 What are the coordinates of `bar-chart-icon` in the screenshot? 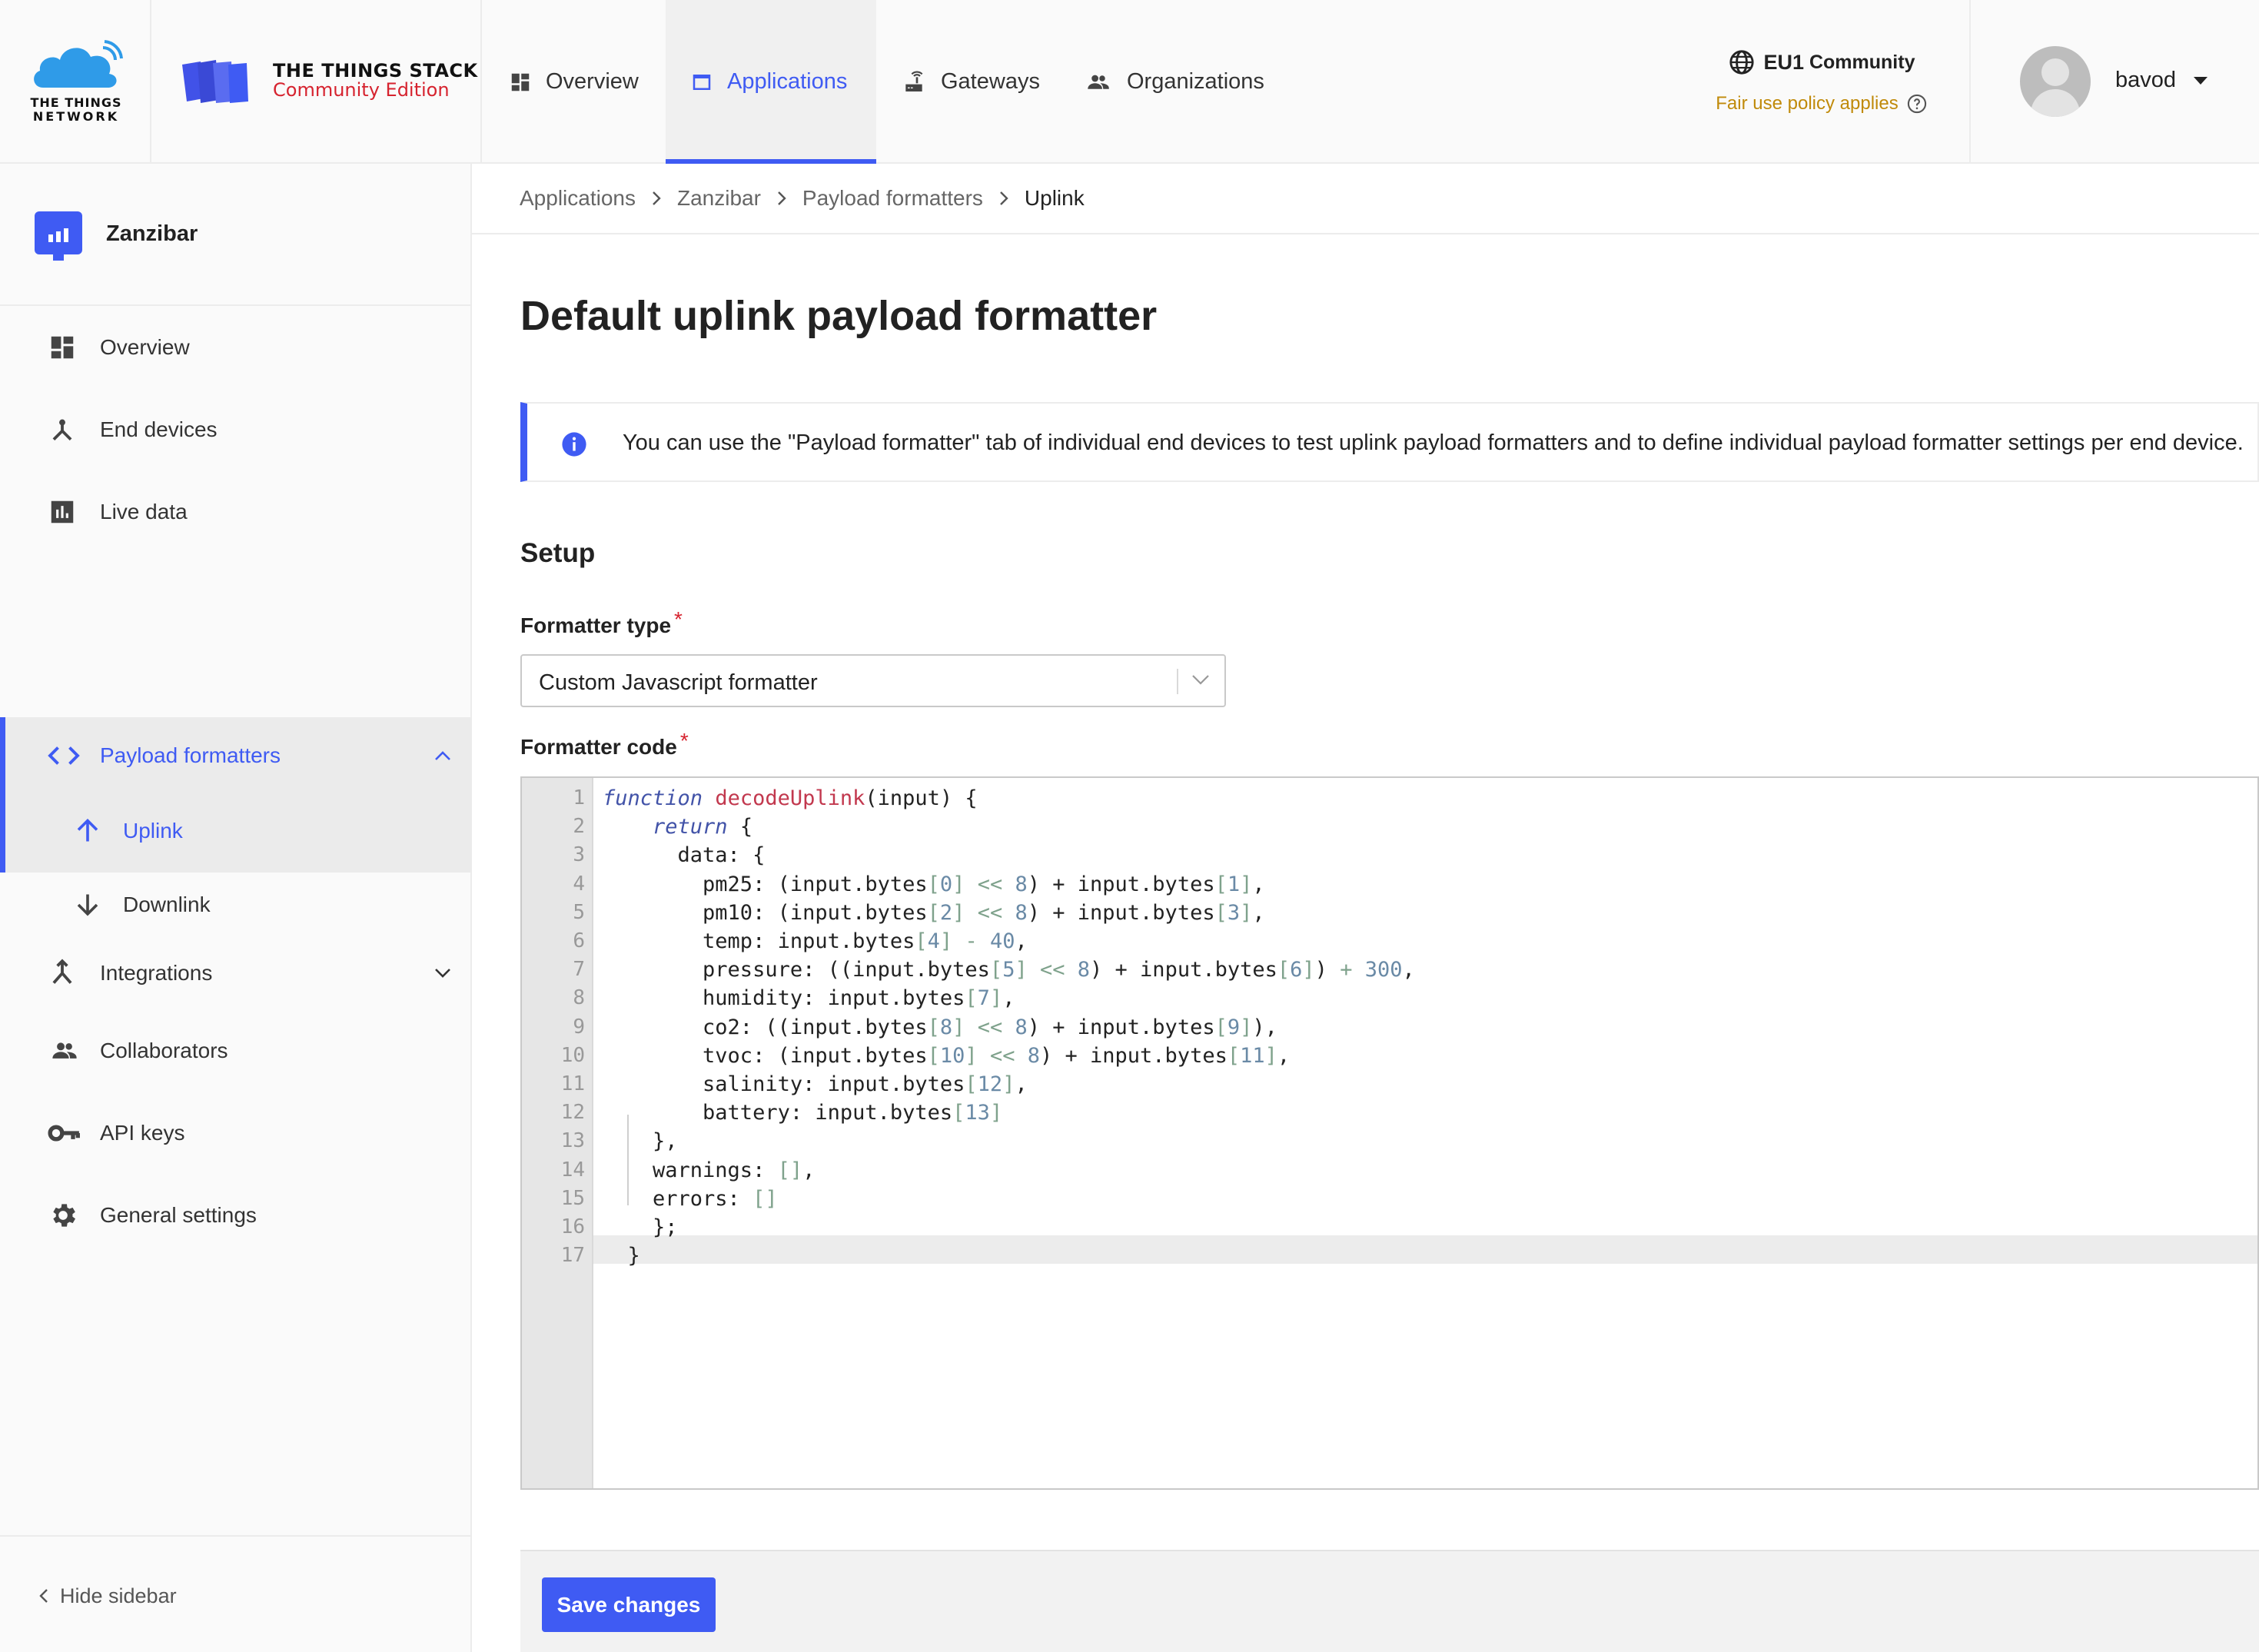 It's located at (63, 512).